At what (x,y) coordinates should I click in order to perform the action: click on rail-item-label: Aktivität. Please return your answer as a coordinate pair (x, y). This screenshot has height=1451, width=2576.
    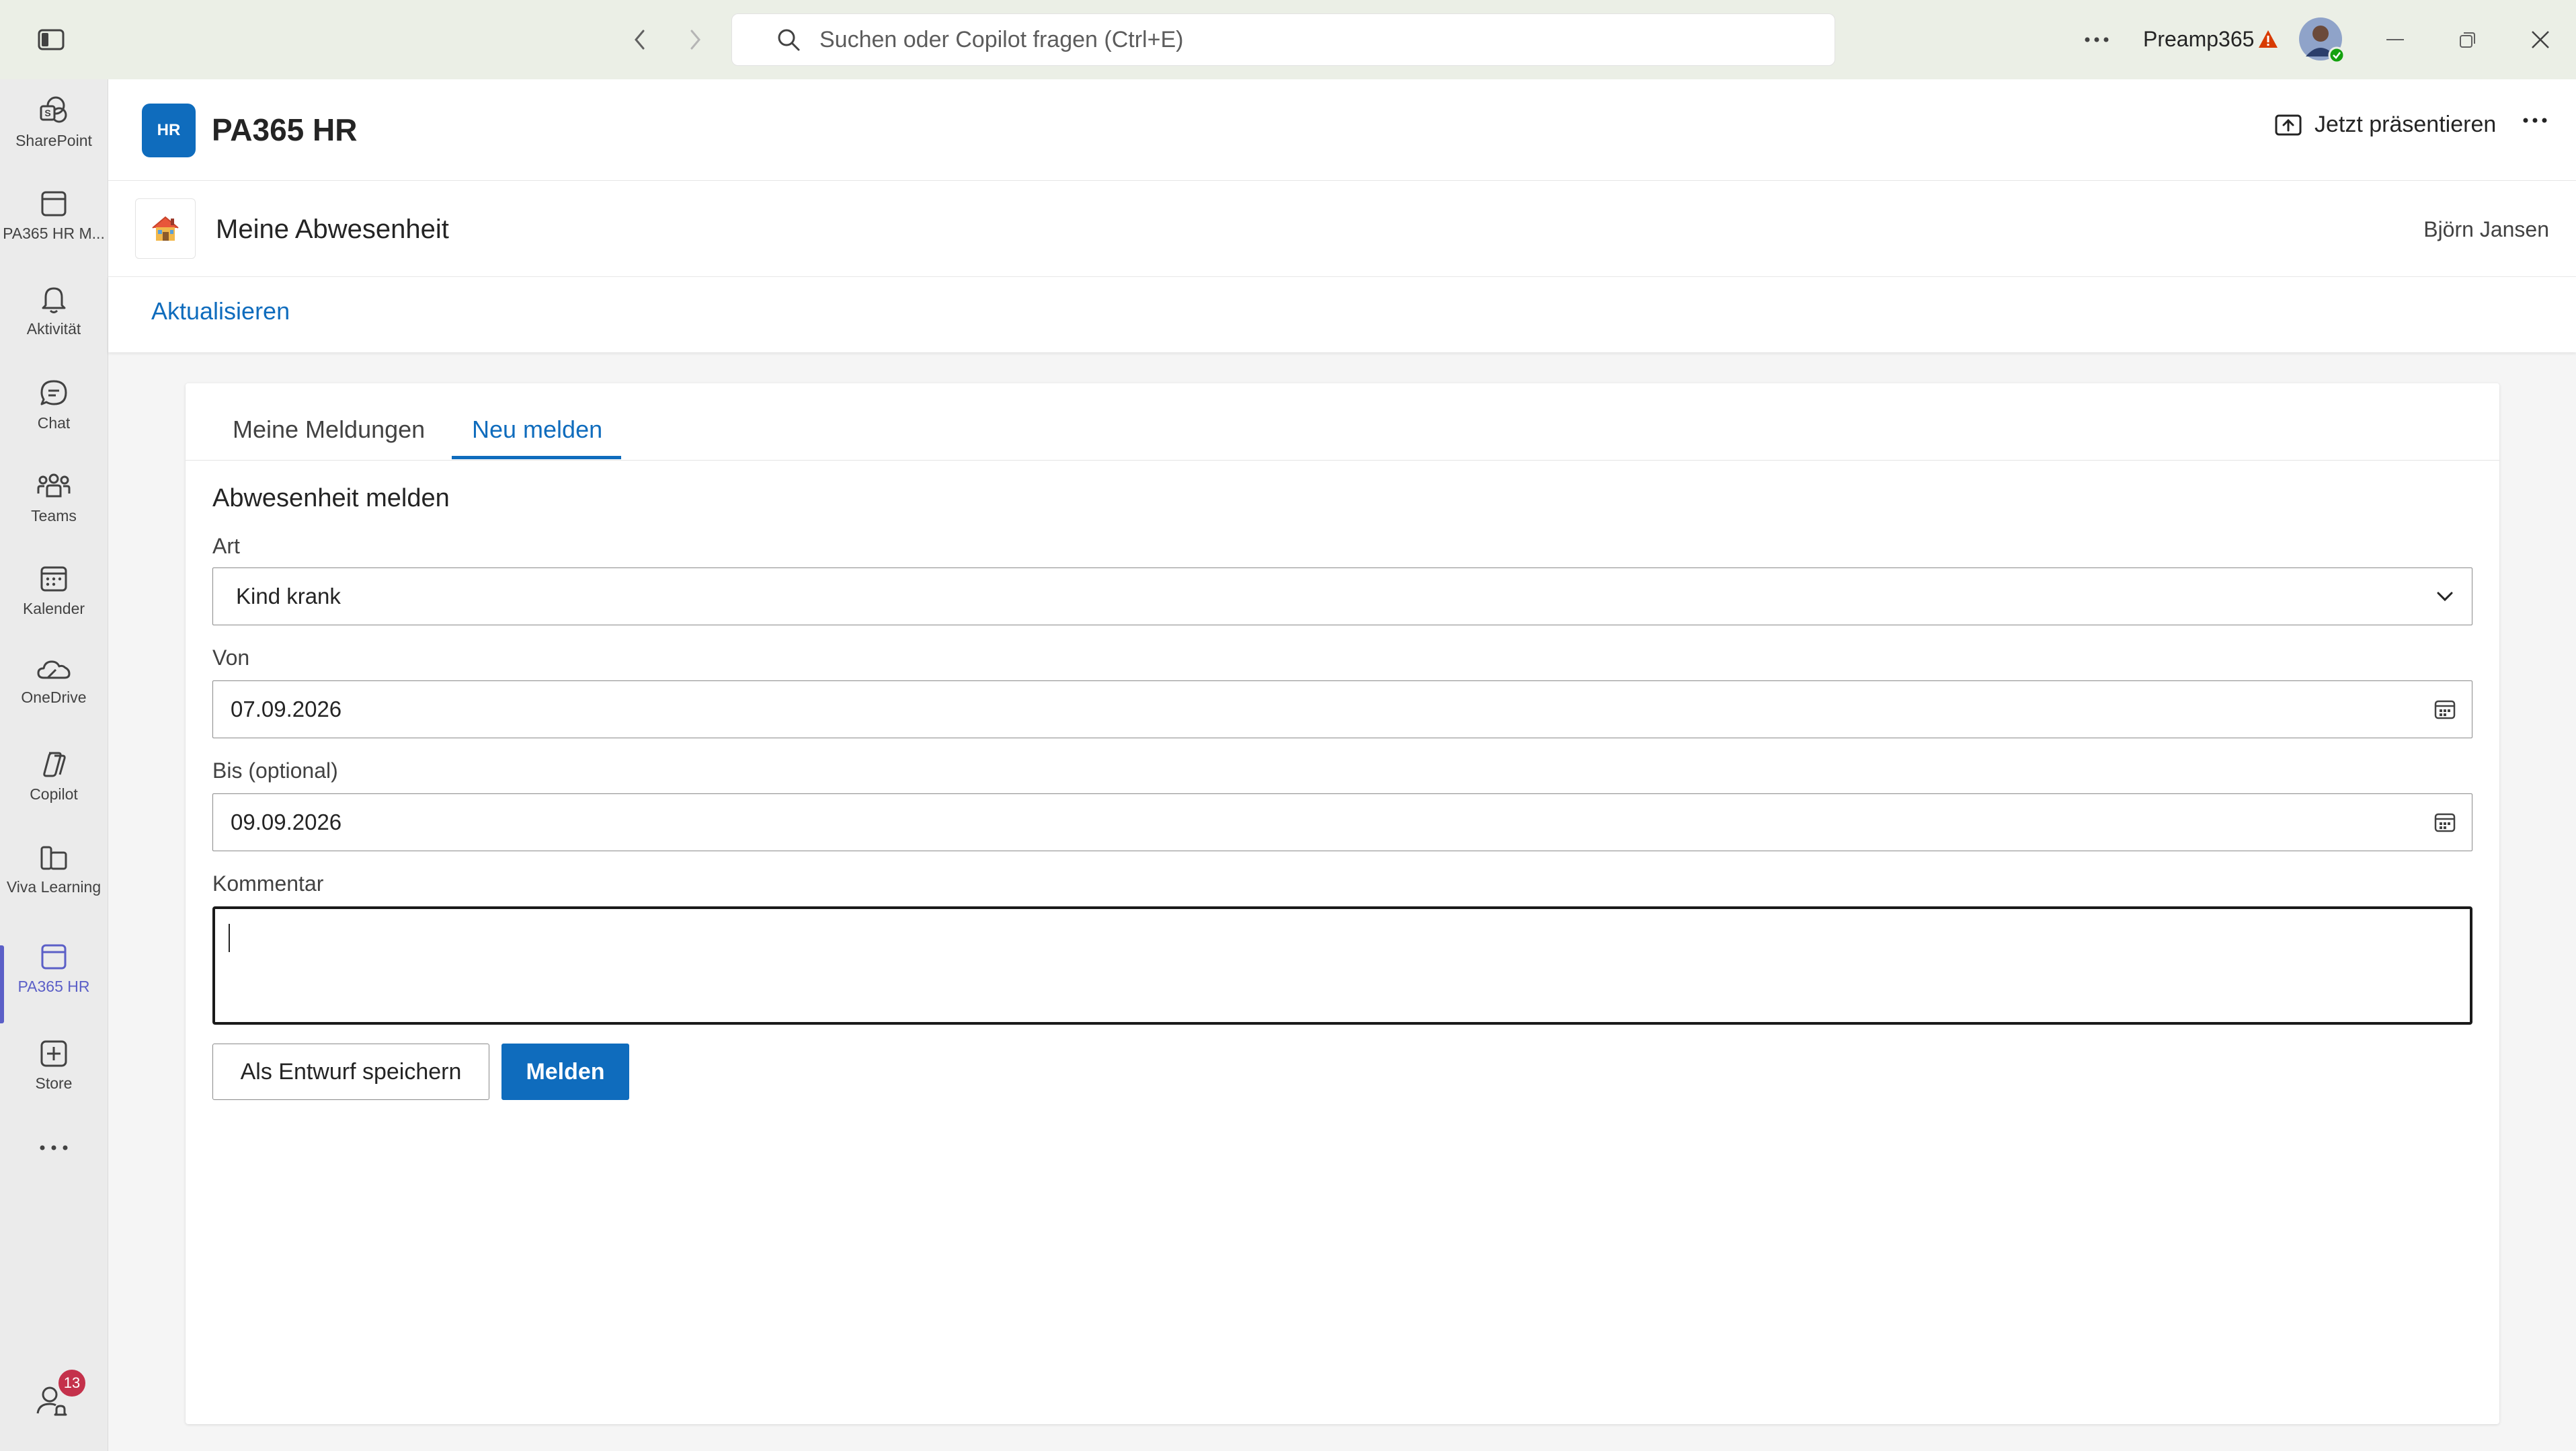
    Looking at the image, I should click on (53, 329).